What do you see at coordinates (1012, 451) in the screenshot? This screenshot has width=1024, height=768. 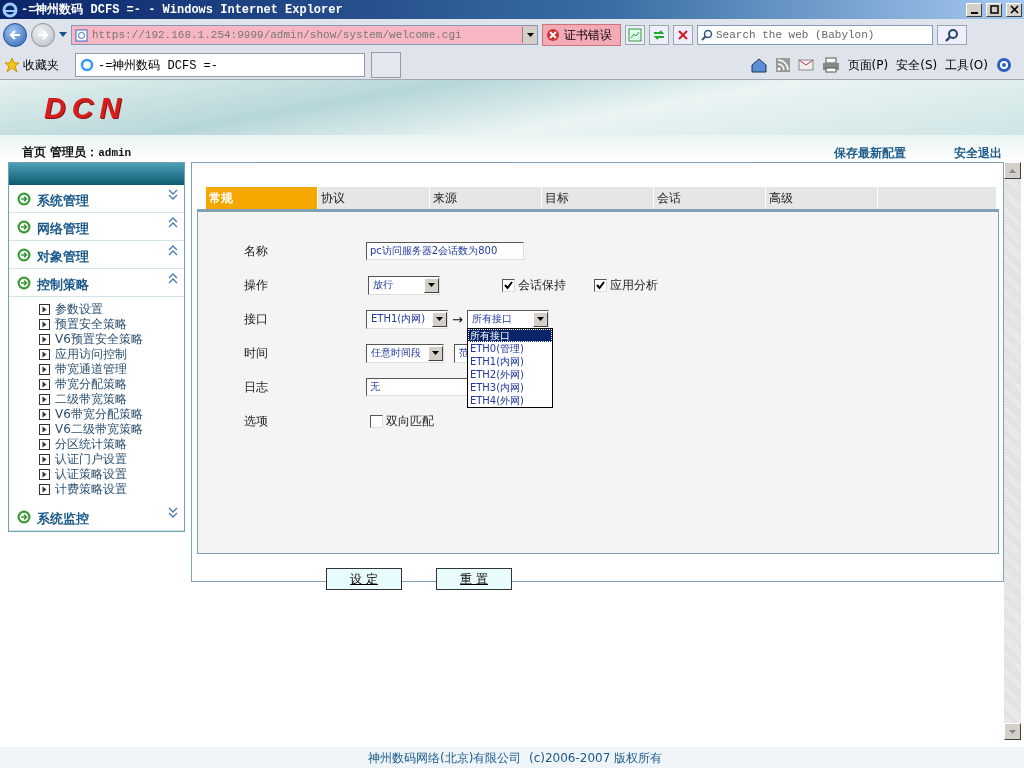 I see `scrollbar` at bounding box center [1012, 451].